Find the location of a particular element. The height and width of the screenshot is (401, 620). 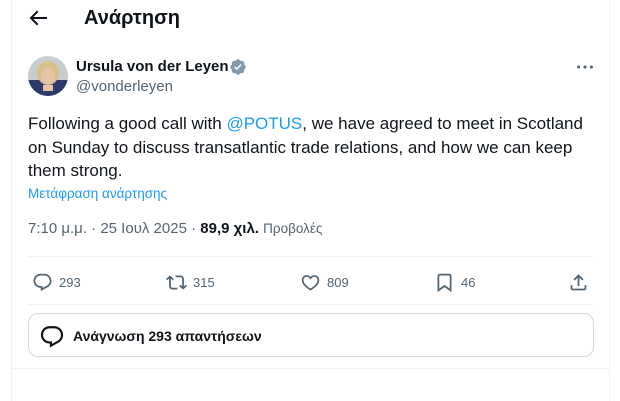

verified-badge-icon is located at coordinates (238, 67).